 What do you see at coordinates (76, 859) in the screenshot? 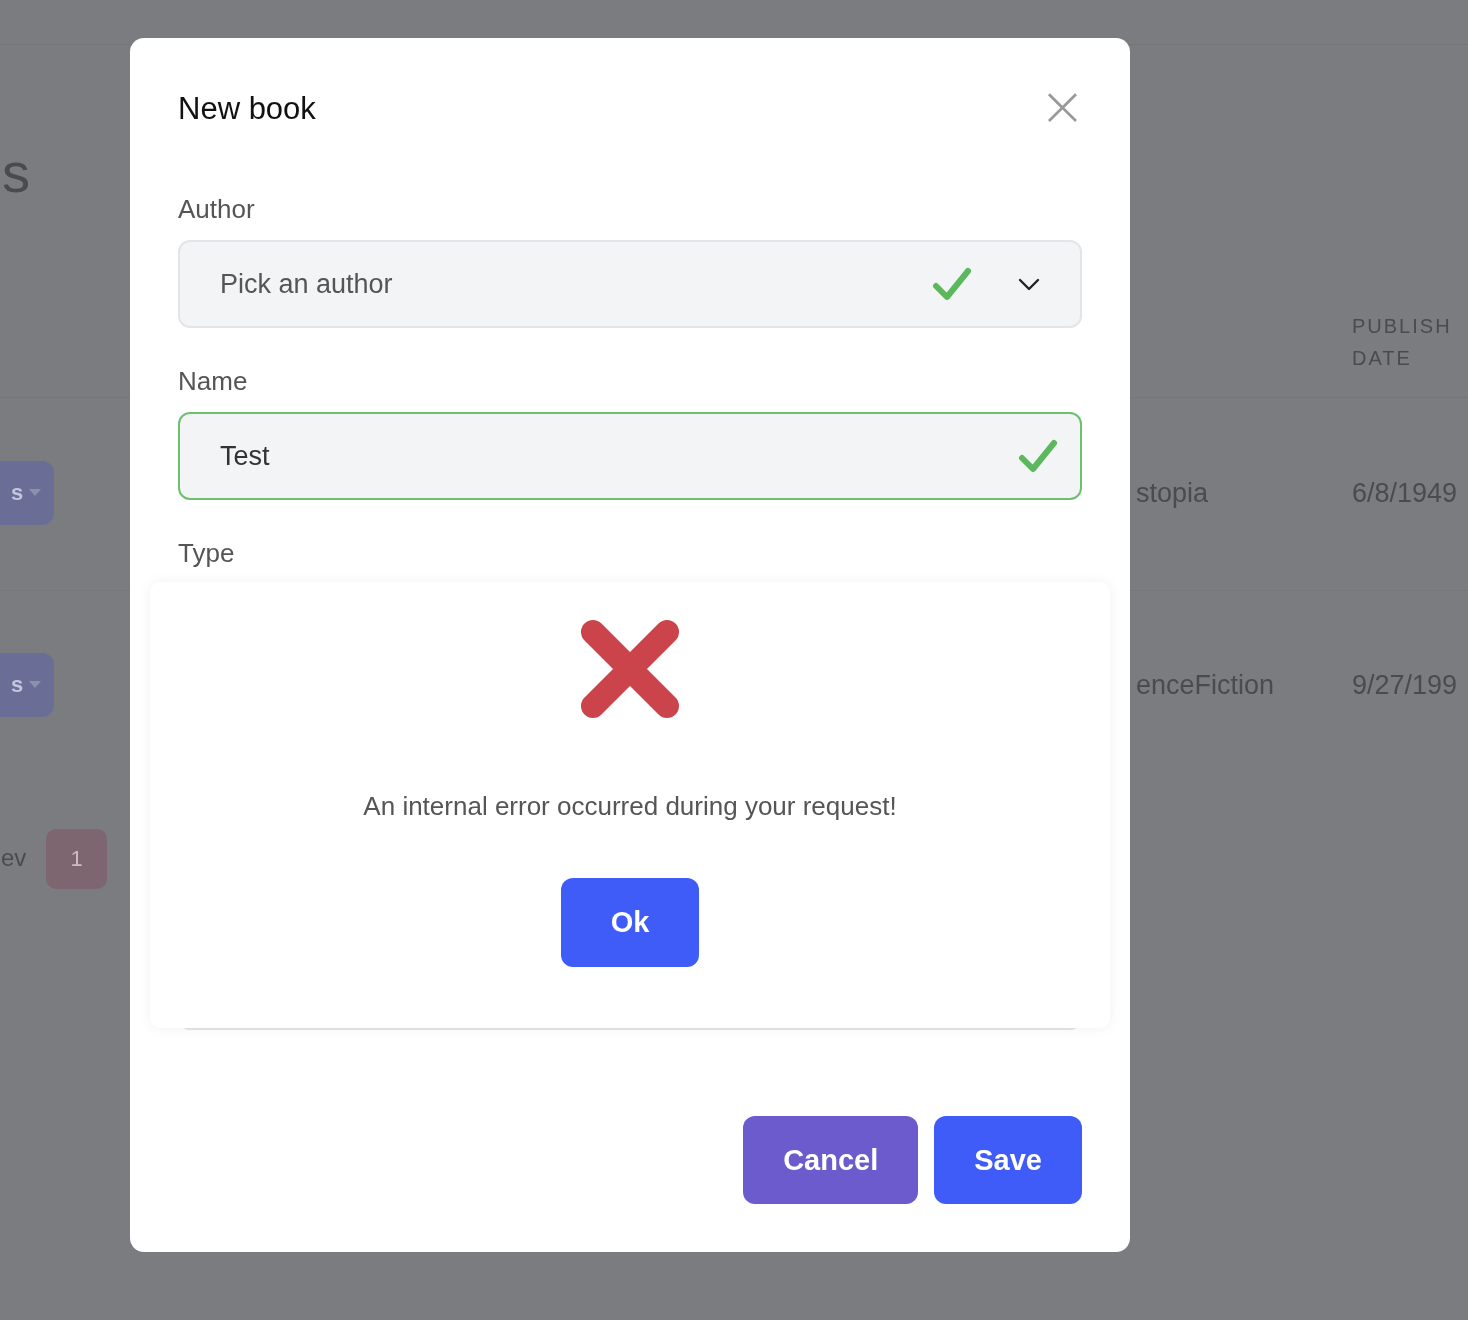
I see `page-button: 1` at bounding box center [76, 859].